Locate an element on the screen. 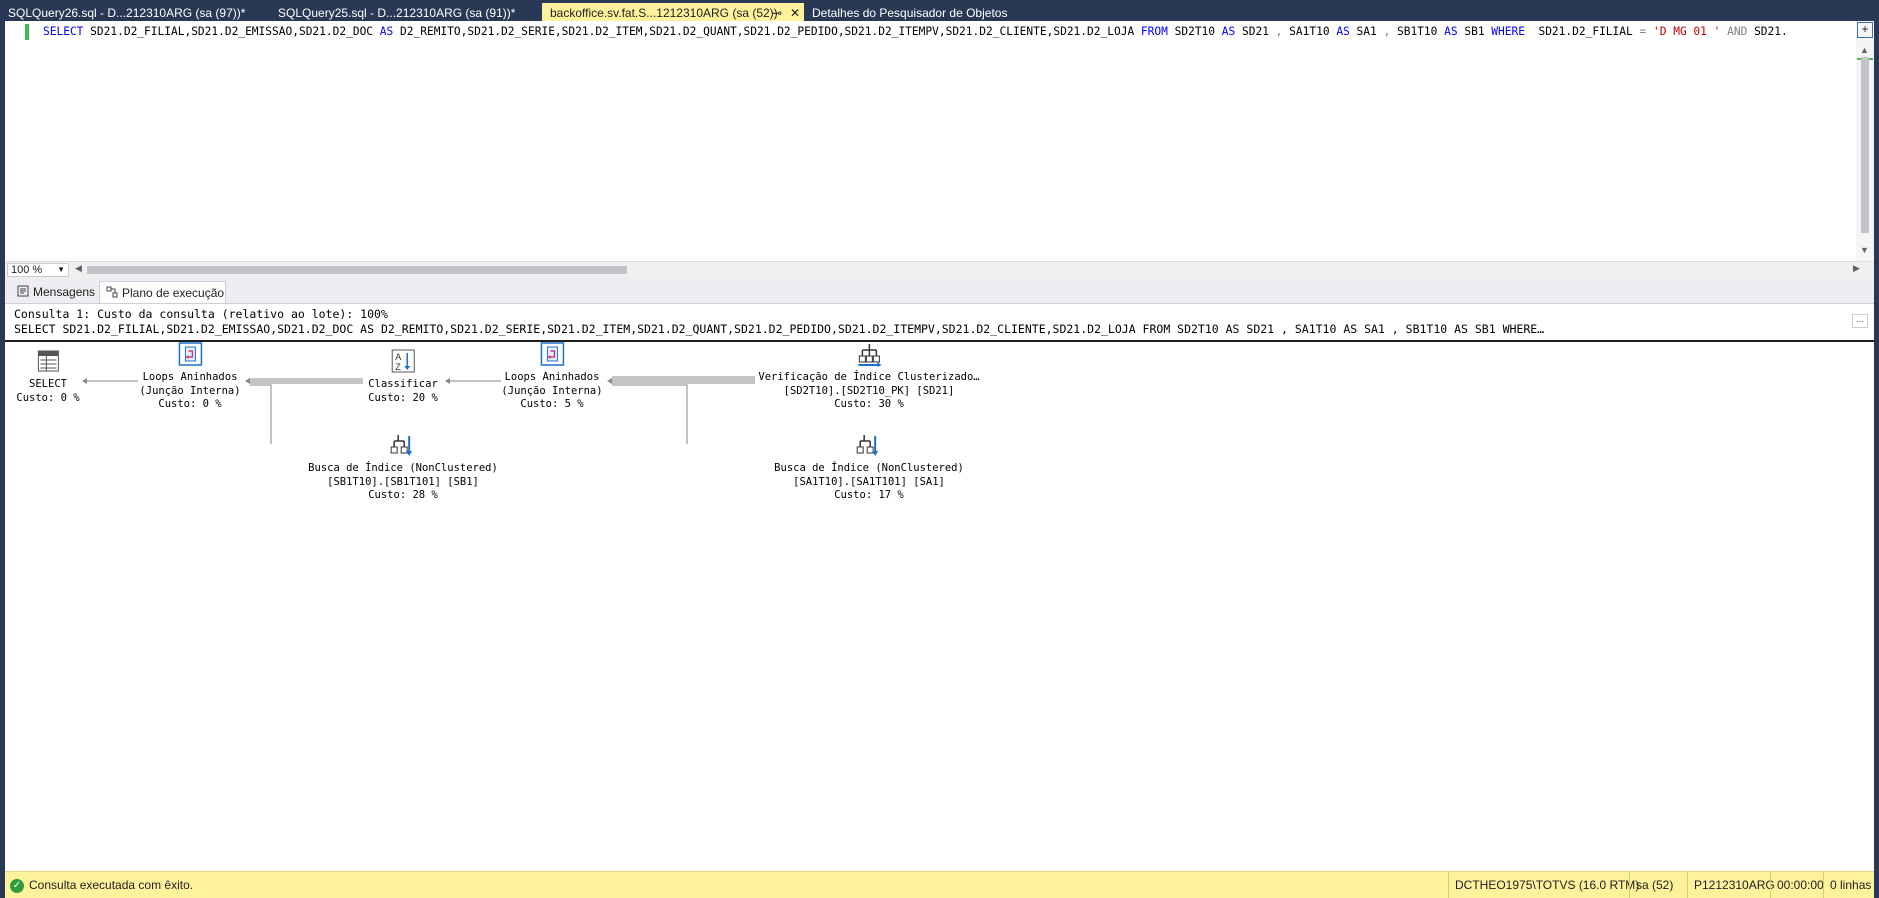 This screenshot has height=898, width=1879. editor-horizontal-bar: 100 % ▼ ◀ ▶ is located at coordinates (939, 269).